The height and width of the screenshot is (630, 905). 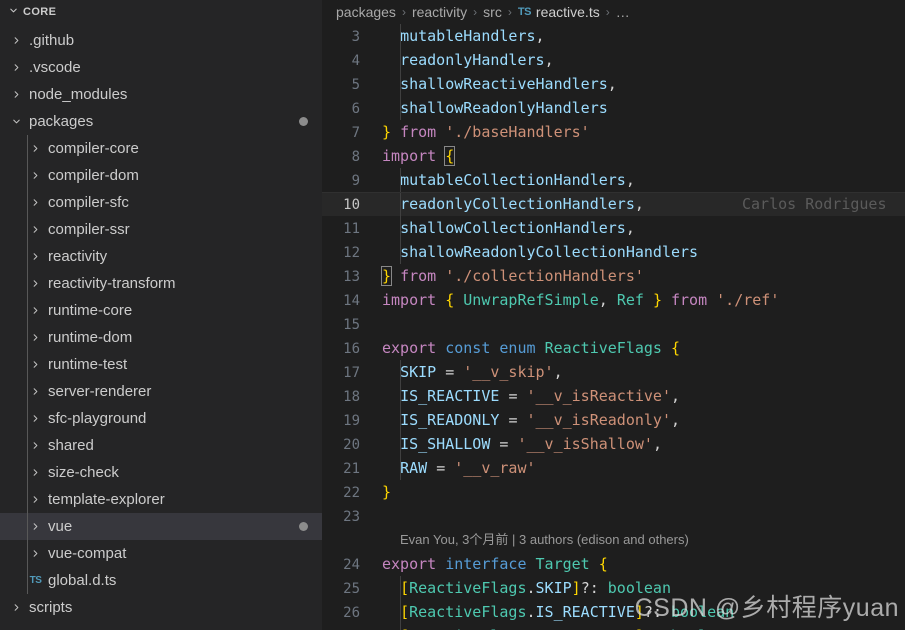 What do you see at coordinates (492, 12) in the screenshot?
I see `breadcrumb-item-3: src` at bounding box center [492, 12].